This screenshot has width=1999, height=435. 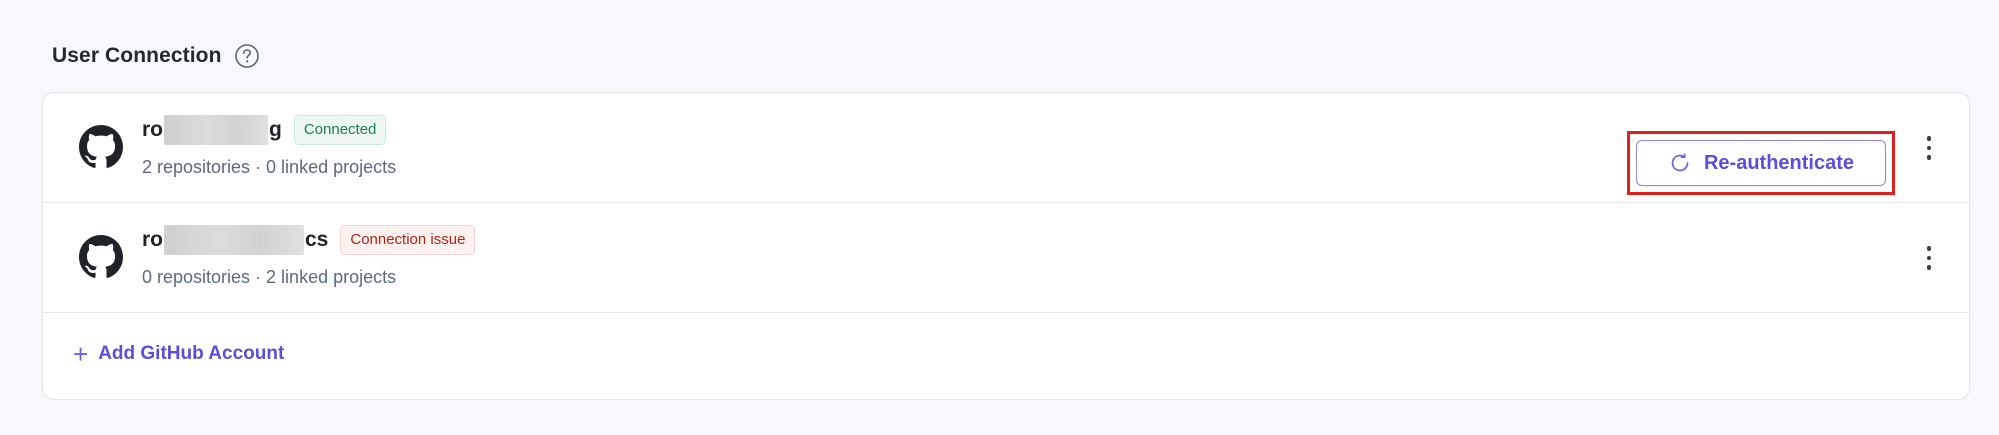 I want to click on refresh-icon, so click(x=1680, y=162).